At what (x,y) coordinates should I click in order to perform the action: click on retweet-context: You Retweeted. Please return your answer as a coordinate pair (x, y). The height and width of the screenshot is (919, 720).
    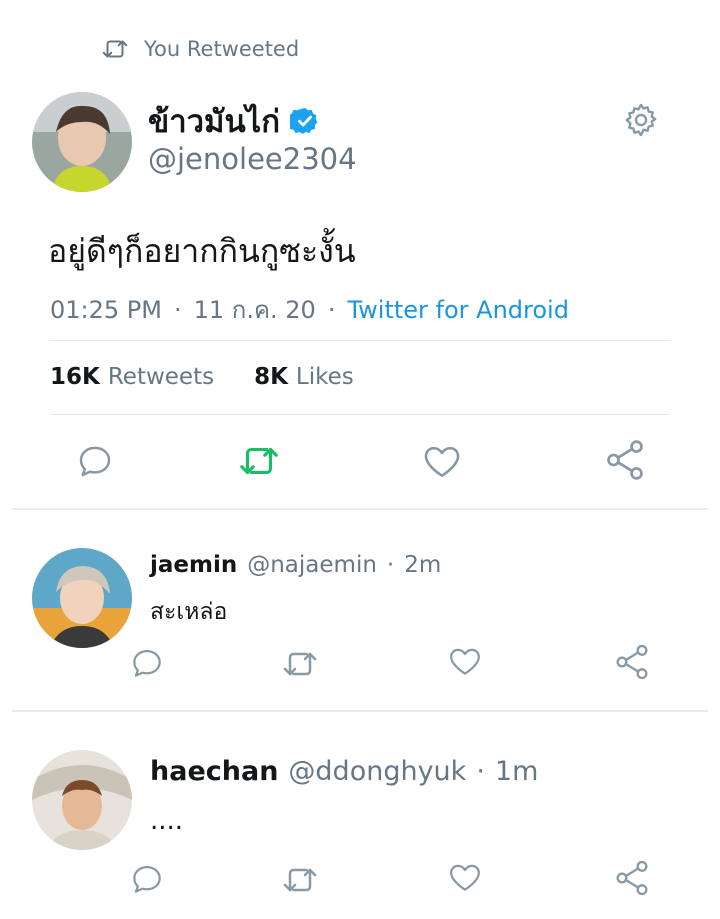
    Looking at the image, I should click on (199, 49).